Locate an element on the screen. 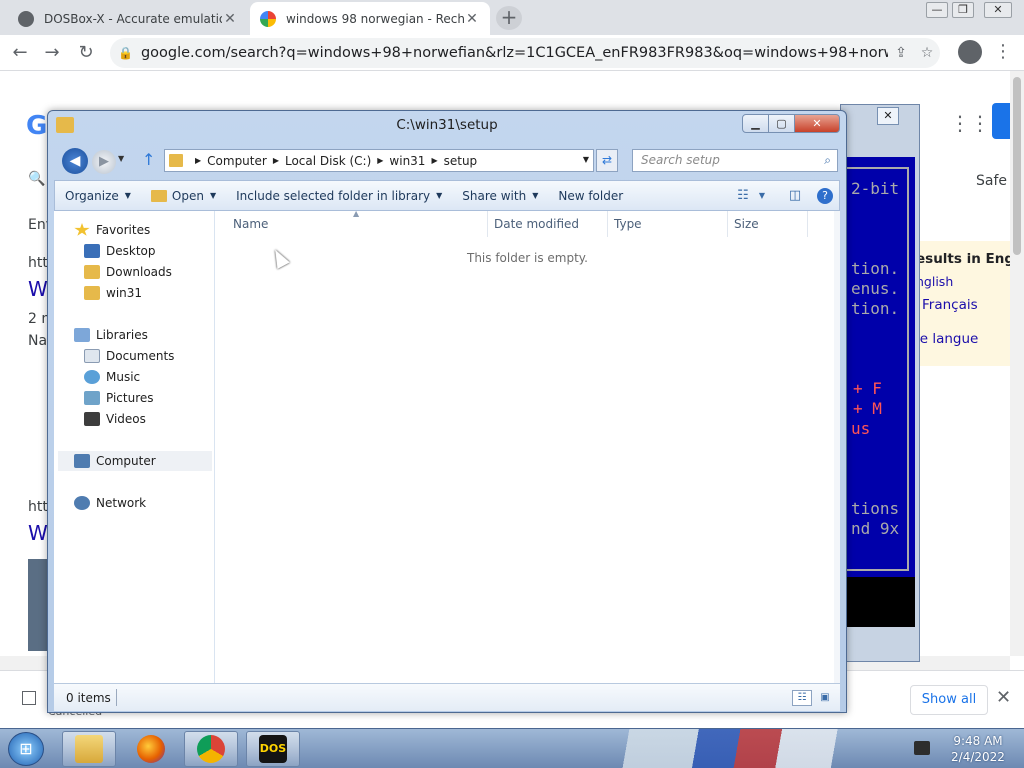 The height and width of the screenshot is (768, 1024). minimize-button: ▁ is located at coordinates (755, 123).